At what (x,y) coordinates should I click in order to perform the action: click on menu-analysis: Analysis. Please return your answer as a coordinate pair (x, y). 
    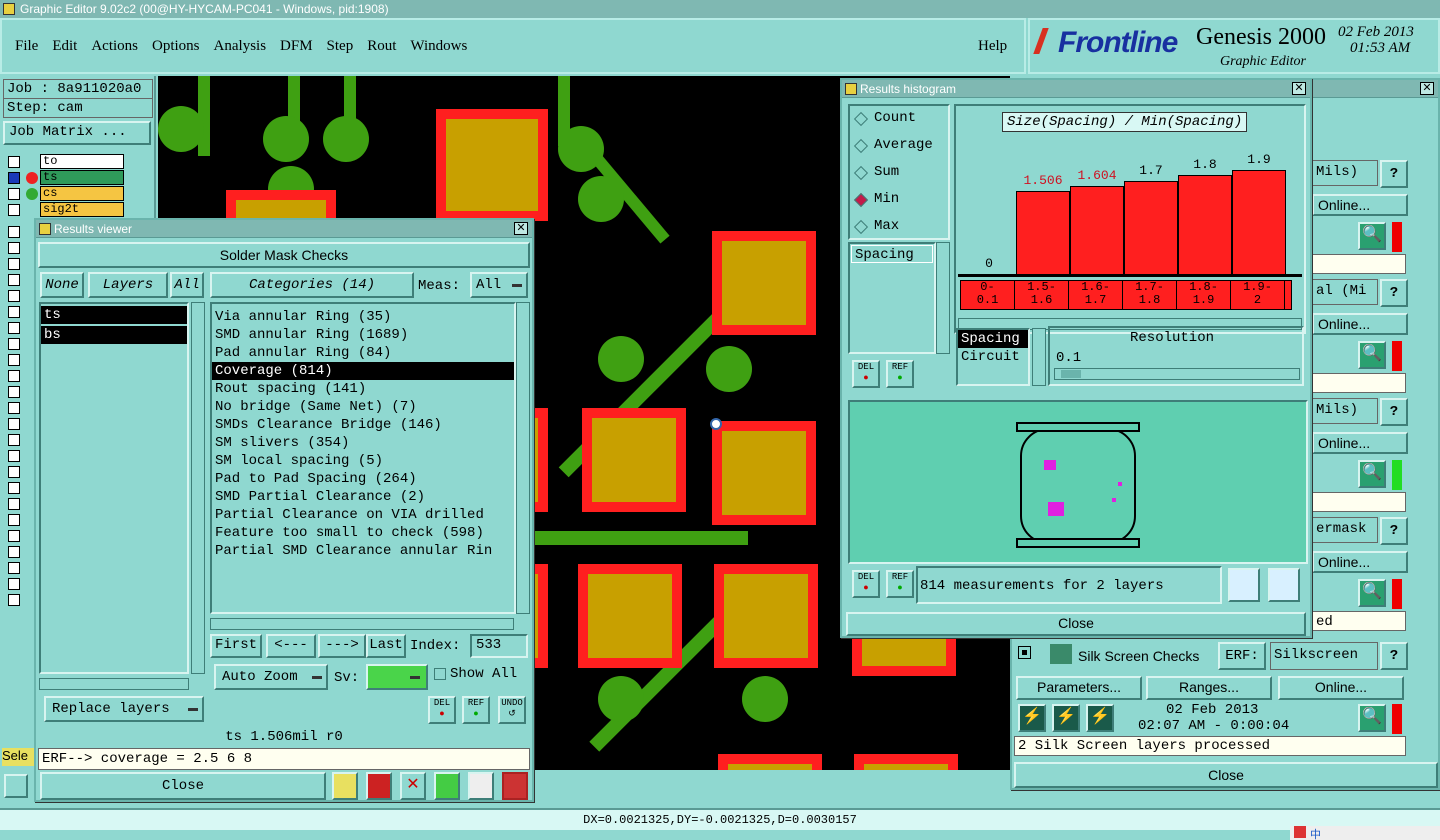
    Looking at the image, I should click on (240, 46).